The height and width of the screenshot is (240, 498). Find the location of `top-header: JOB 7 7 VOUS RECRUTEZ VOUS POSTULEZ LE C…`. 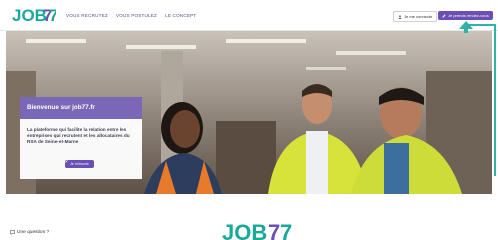

top-header: JOB 7 7 VOUS RECRUTEZ VOUS POSTULEZ LE C… is located at coordinates (249, 15).